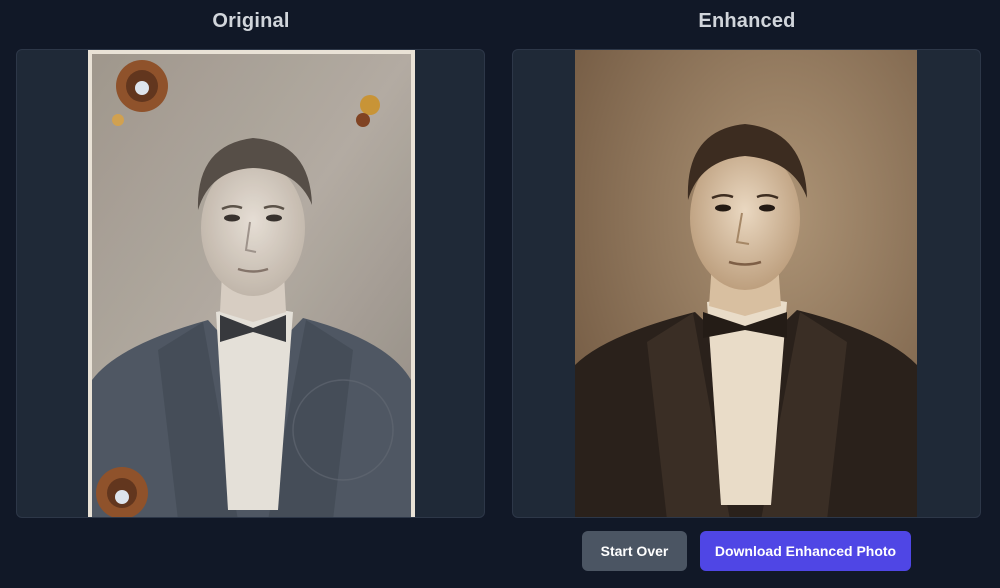 This screenshot has height=588, width=1000. I want to click on enhanced-column-title: Enhanced, so click(747, 21).